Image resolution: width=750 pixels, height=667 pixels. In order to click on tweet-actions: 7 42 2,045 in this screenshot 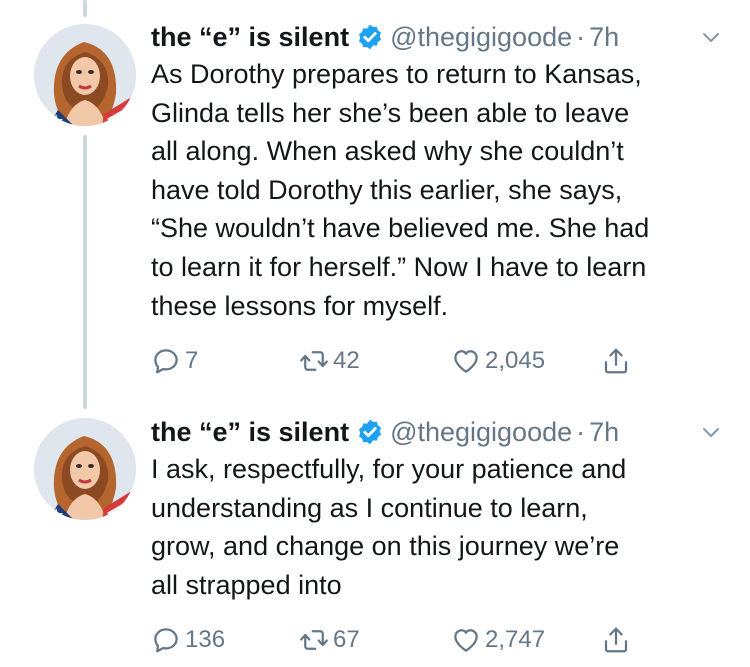, I will do `click(441, 361)`.